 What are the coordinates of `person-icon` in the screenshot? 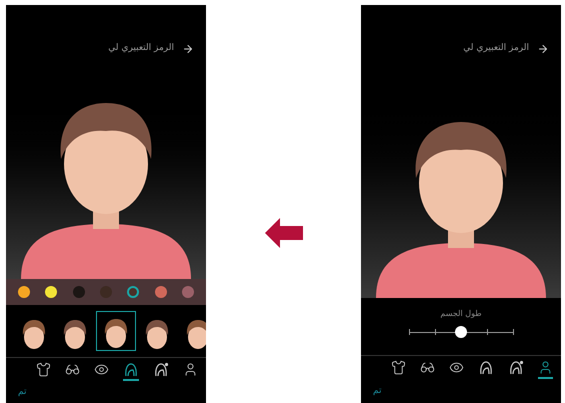 It's located at (545, 368).